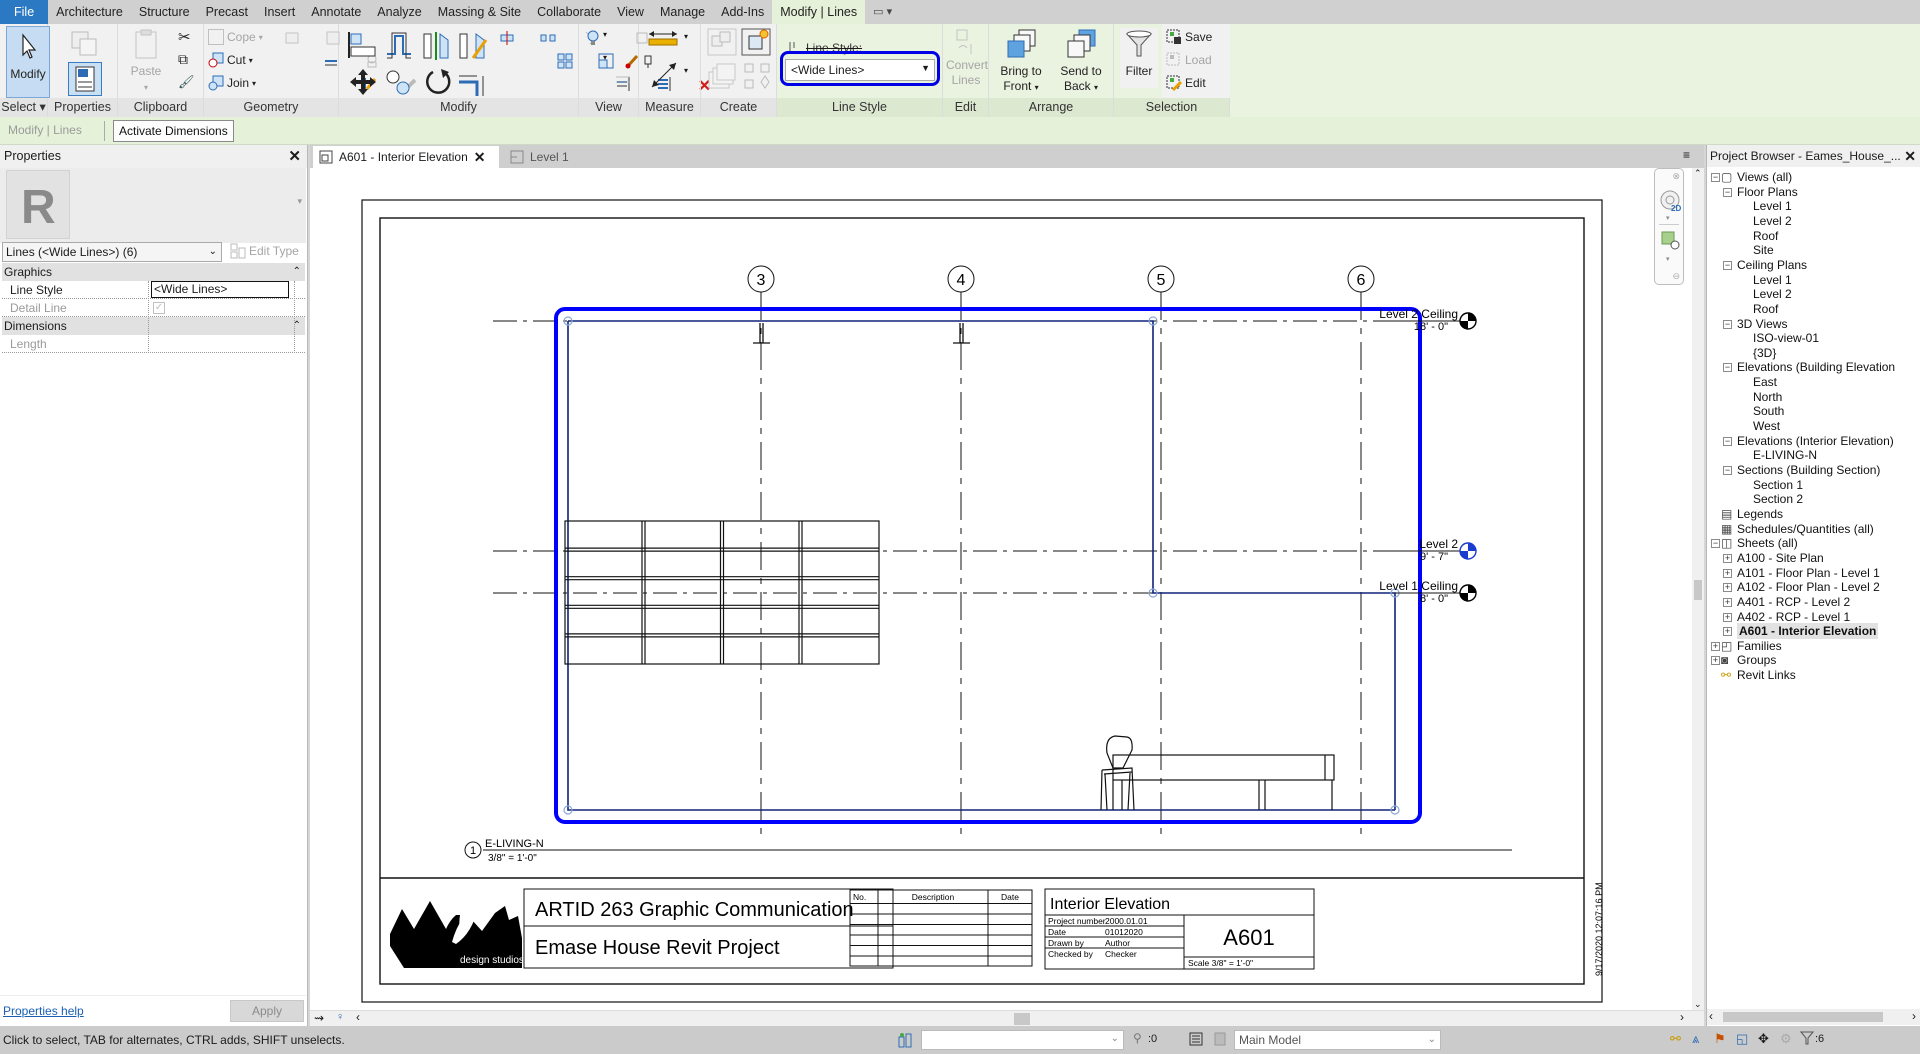  Describe the element at coordinates (399, 12) in the screenshot. I see `ribbon-tab-analyze: Analyze` at that location.